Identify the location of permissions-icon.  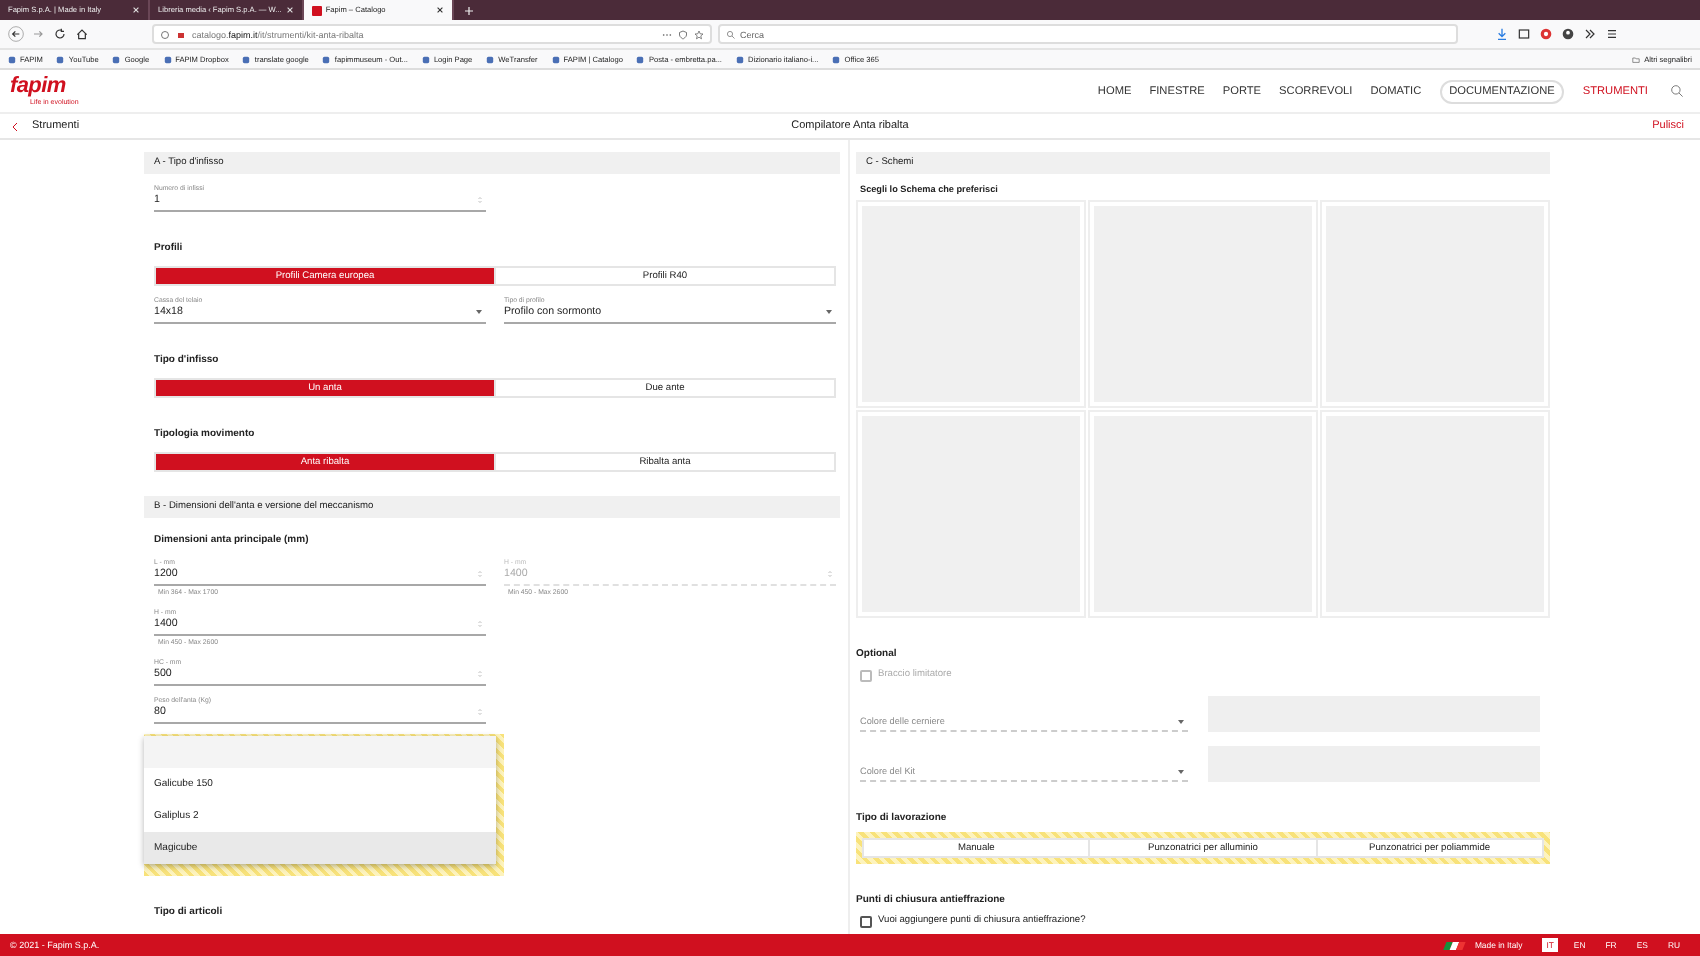
(181, 34).